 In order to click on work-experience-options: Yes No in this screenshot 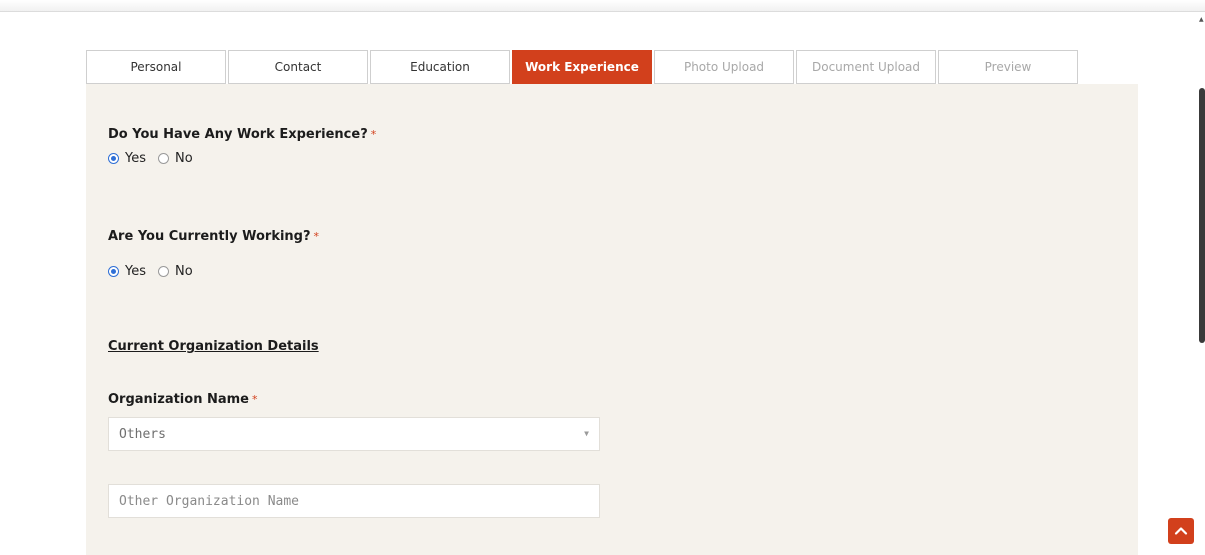, I will do `click(156, 158)`.